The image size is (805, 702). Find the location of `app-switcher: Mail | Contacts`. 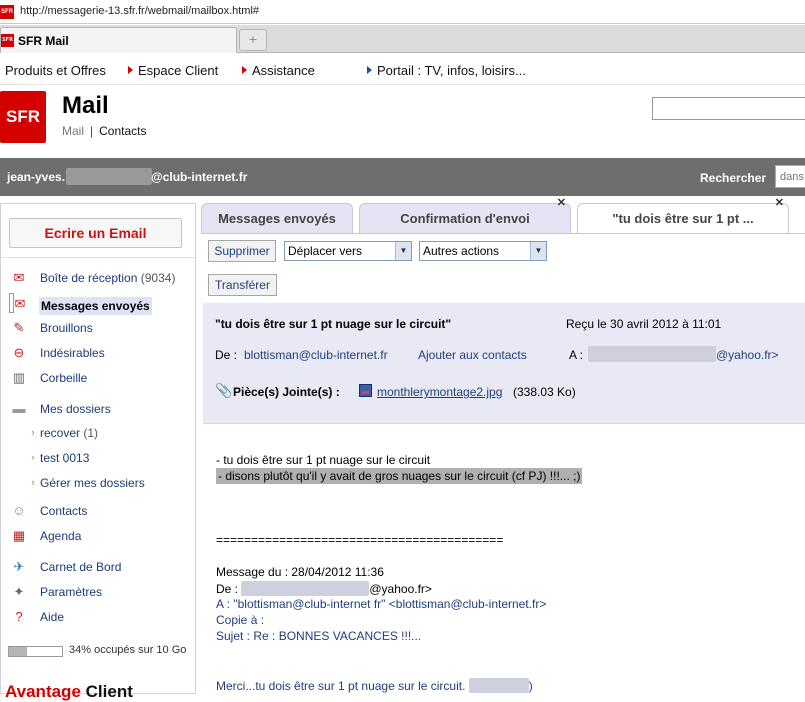

app-switcher: Mail | Contacts is located at coordinates (104, 131).